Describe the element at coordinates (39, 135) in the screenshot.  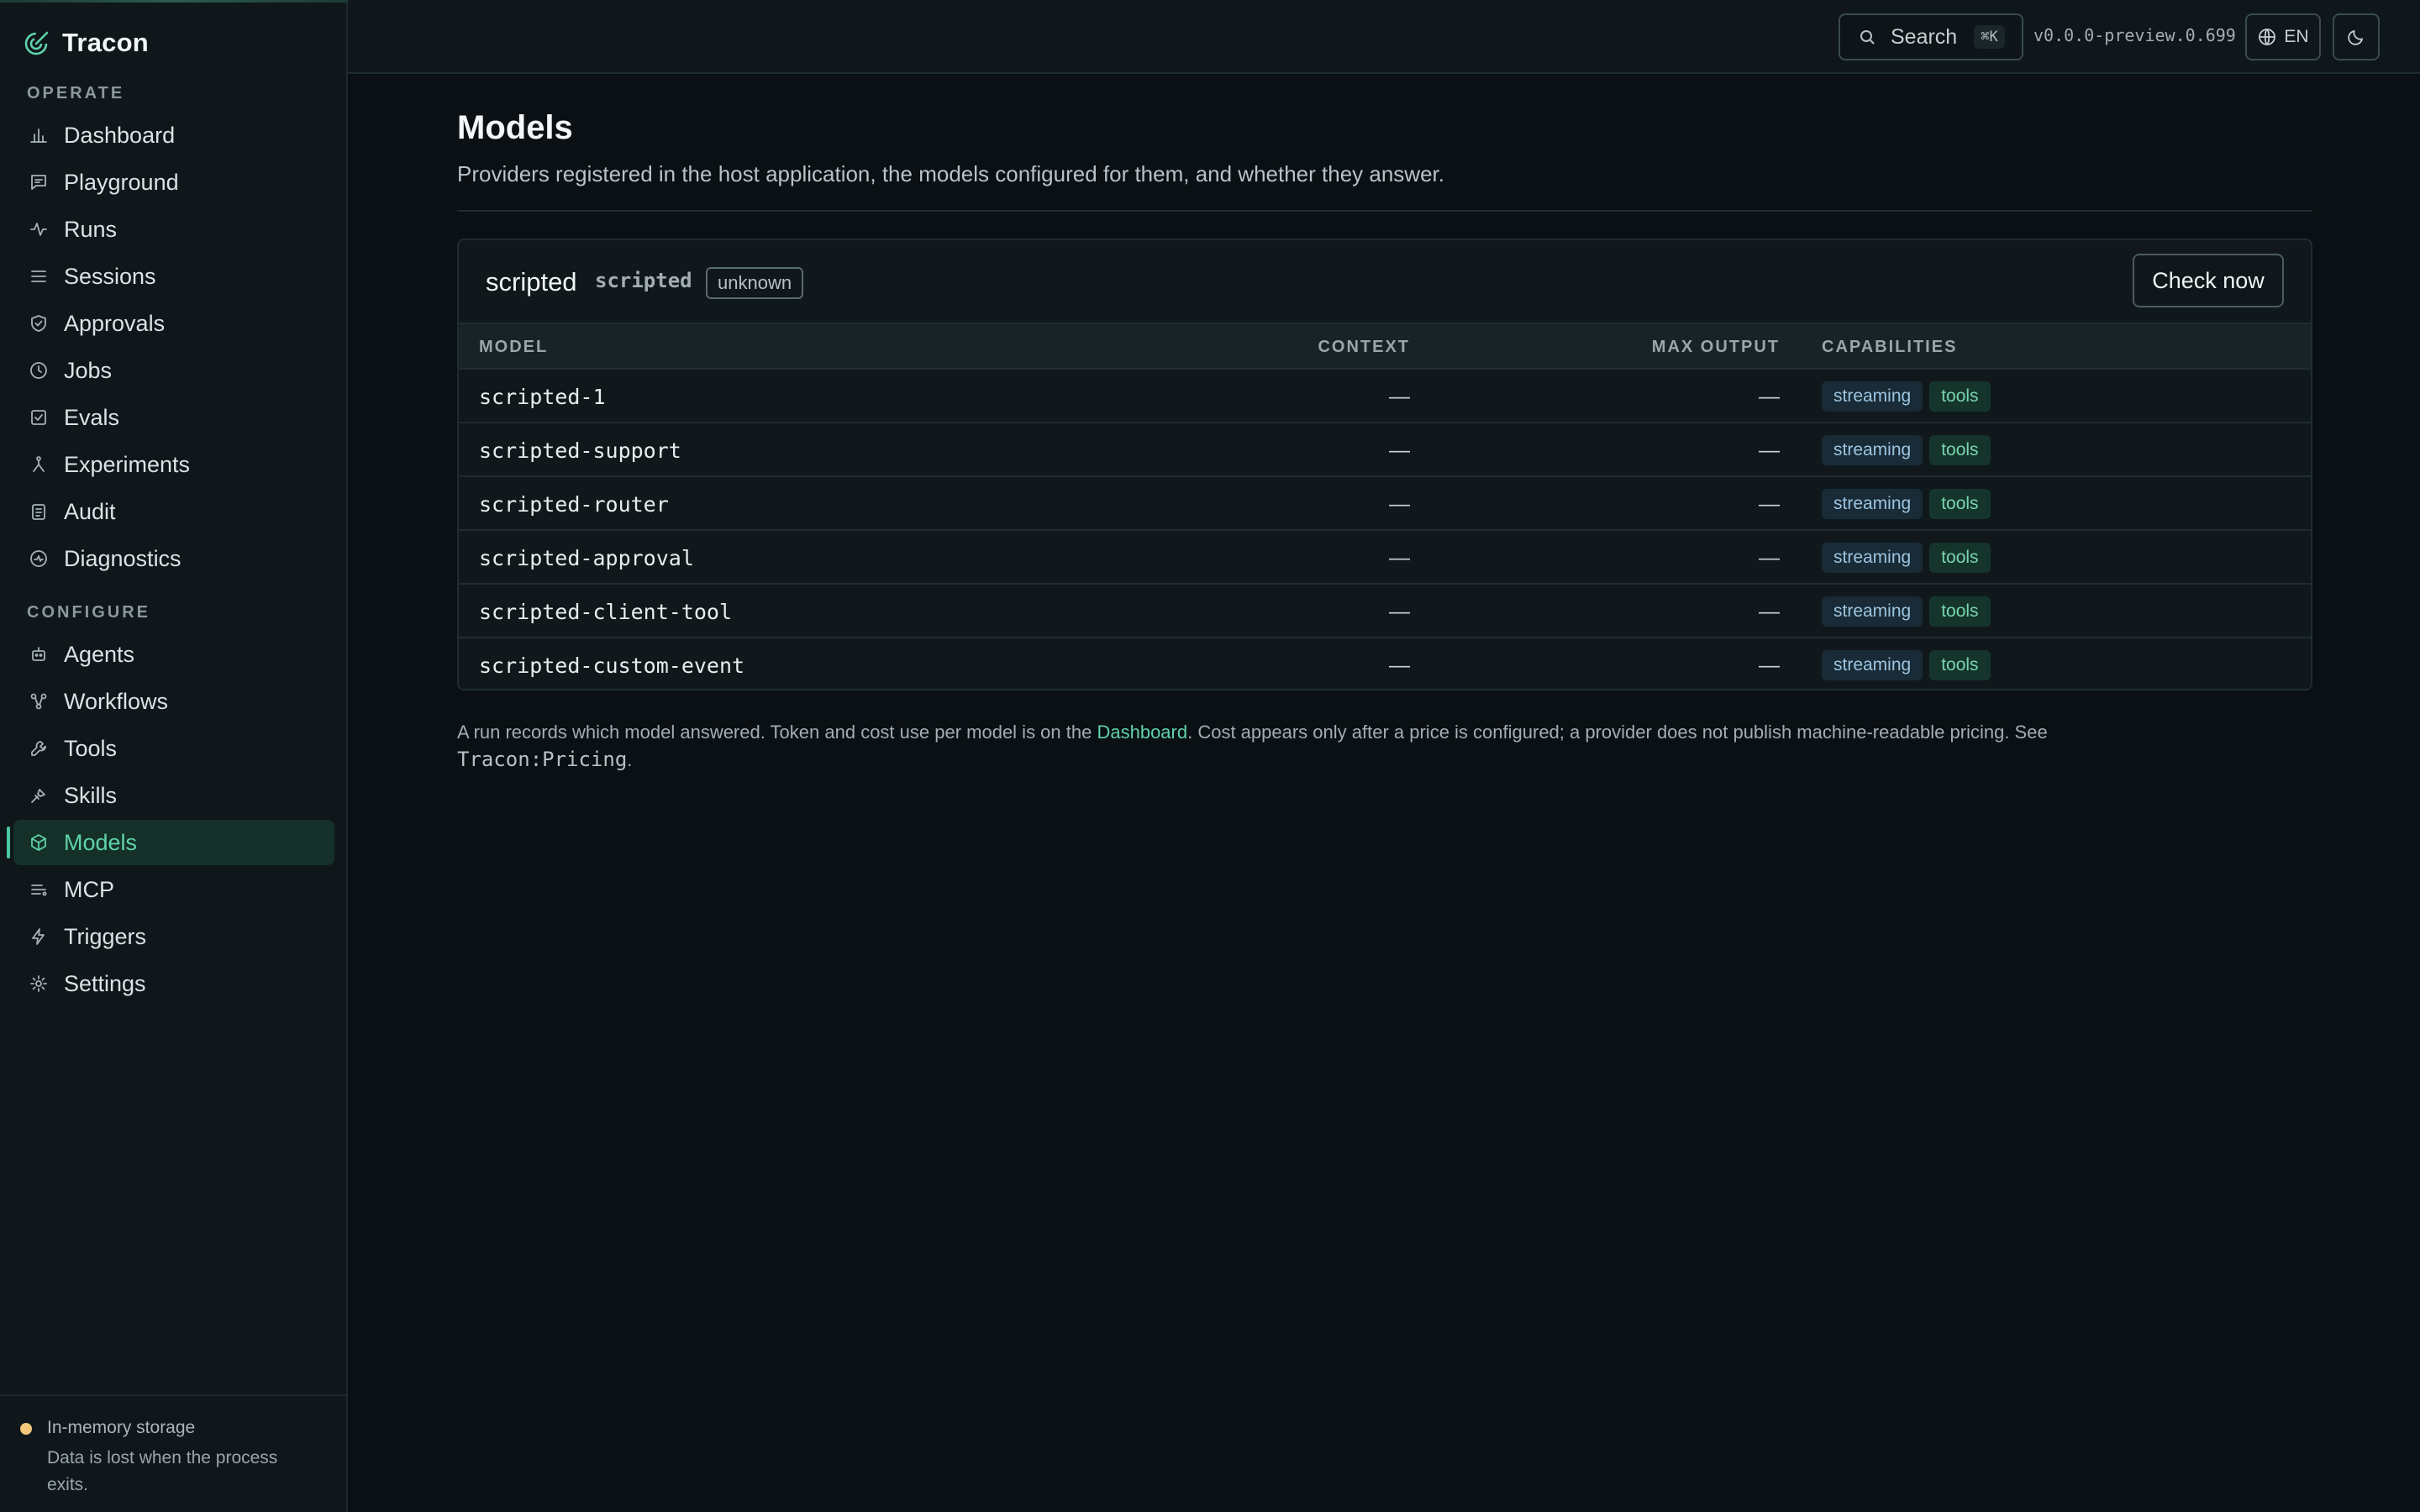
I see `bar-chart-icon` at that location.